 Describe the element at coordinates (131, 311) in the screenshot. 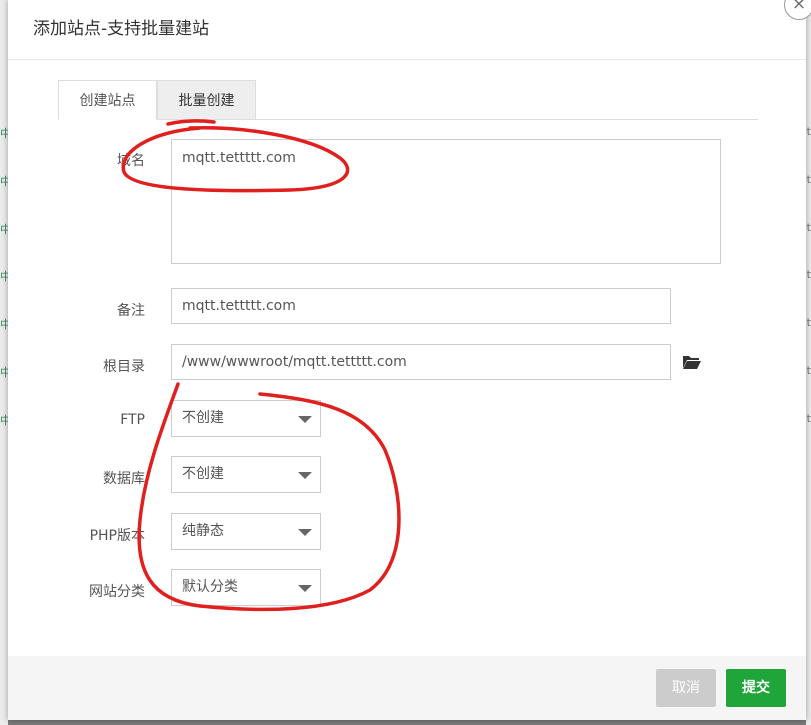

I see `remark-label: 备注` at that location.